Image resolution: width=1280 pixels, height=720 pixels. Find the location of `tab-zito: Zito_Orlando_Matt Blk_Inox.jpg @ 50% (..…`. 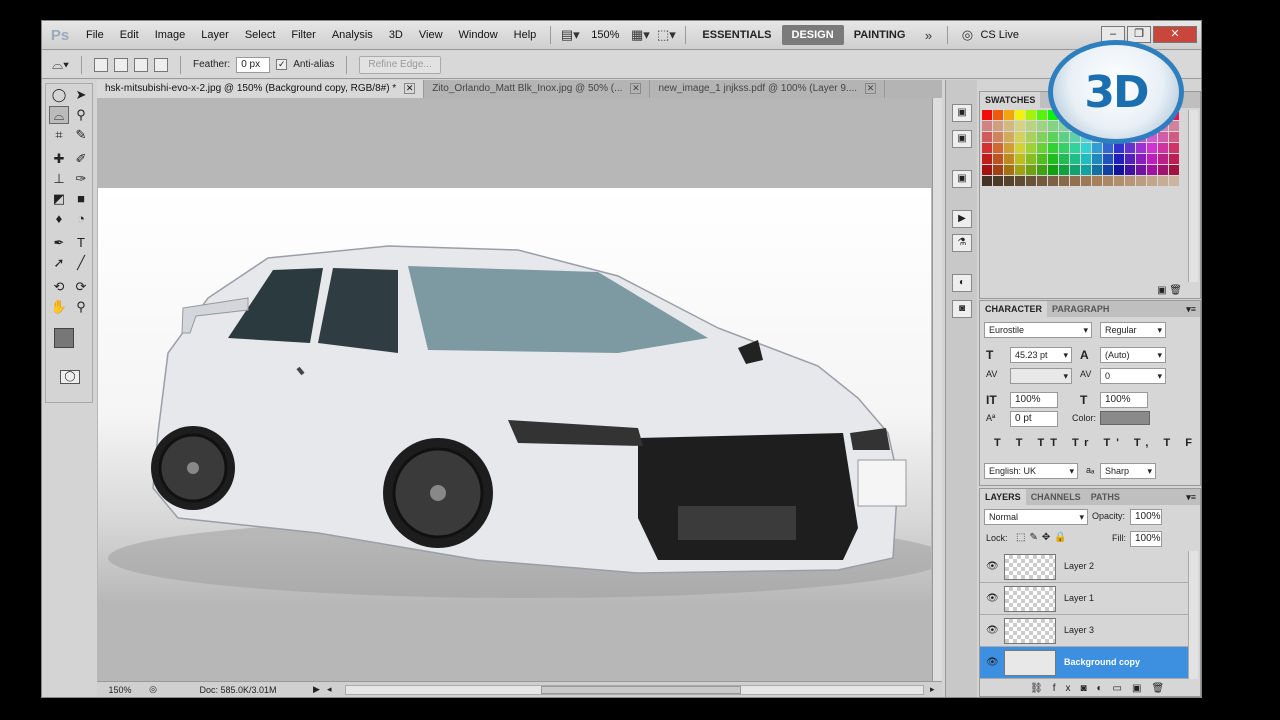

tab-zito: Zito_Orlando_Matt Blk_Inox.jpg @ 50% (..… is located at coordinates (537, 89).